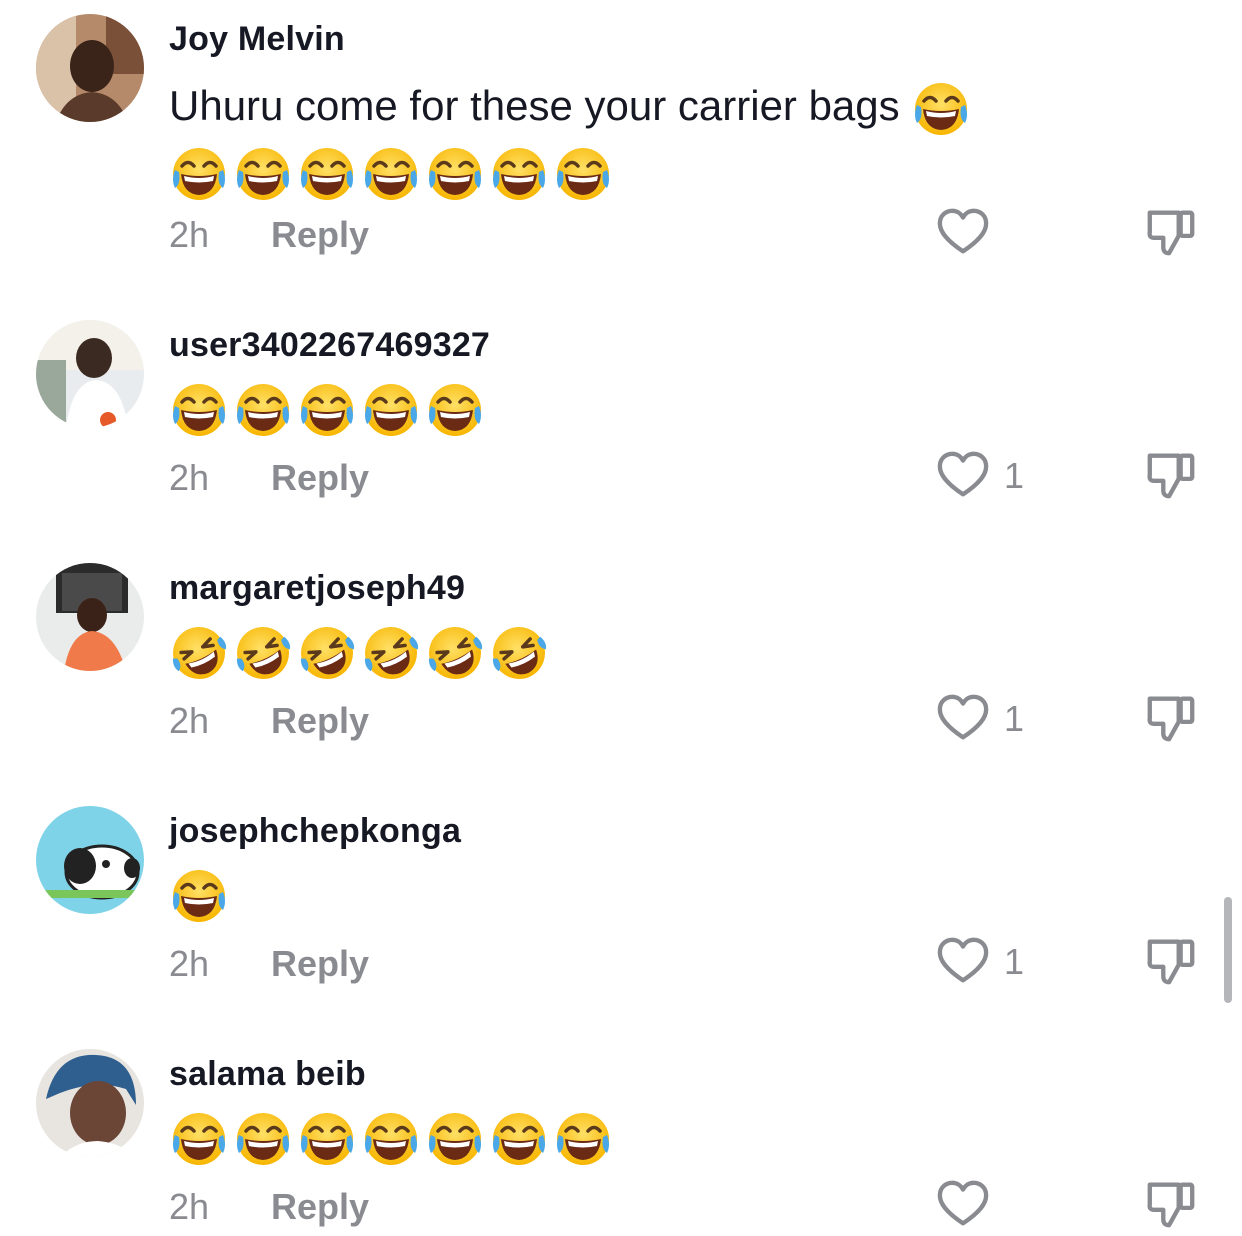 This screenshot has width=1242, height=1236. What do you see at coordinates (267, 1074) in the screenshot?
I see `comment-username: salama beib` at bounding box center [267, 1074].